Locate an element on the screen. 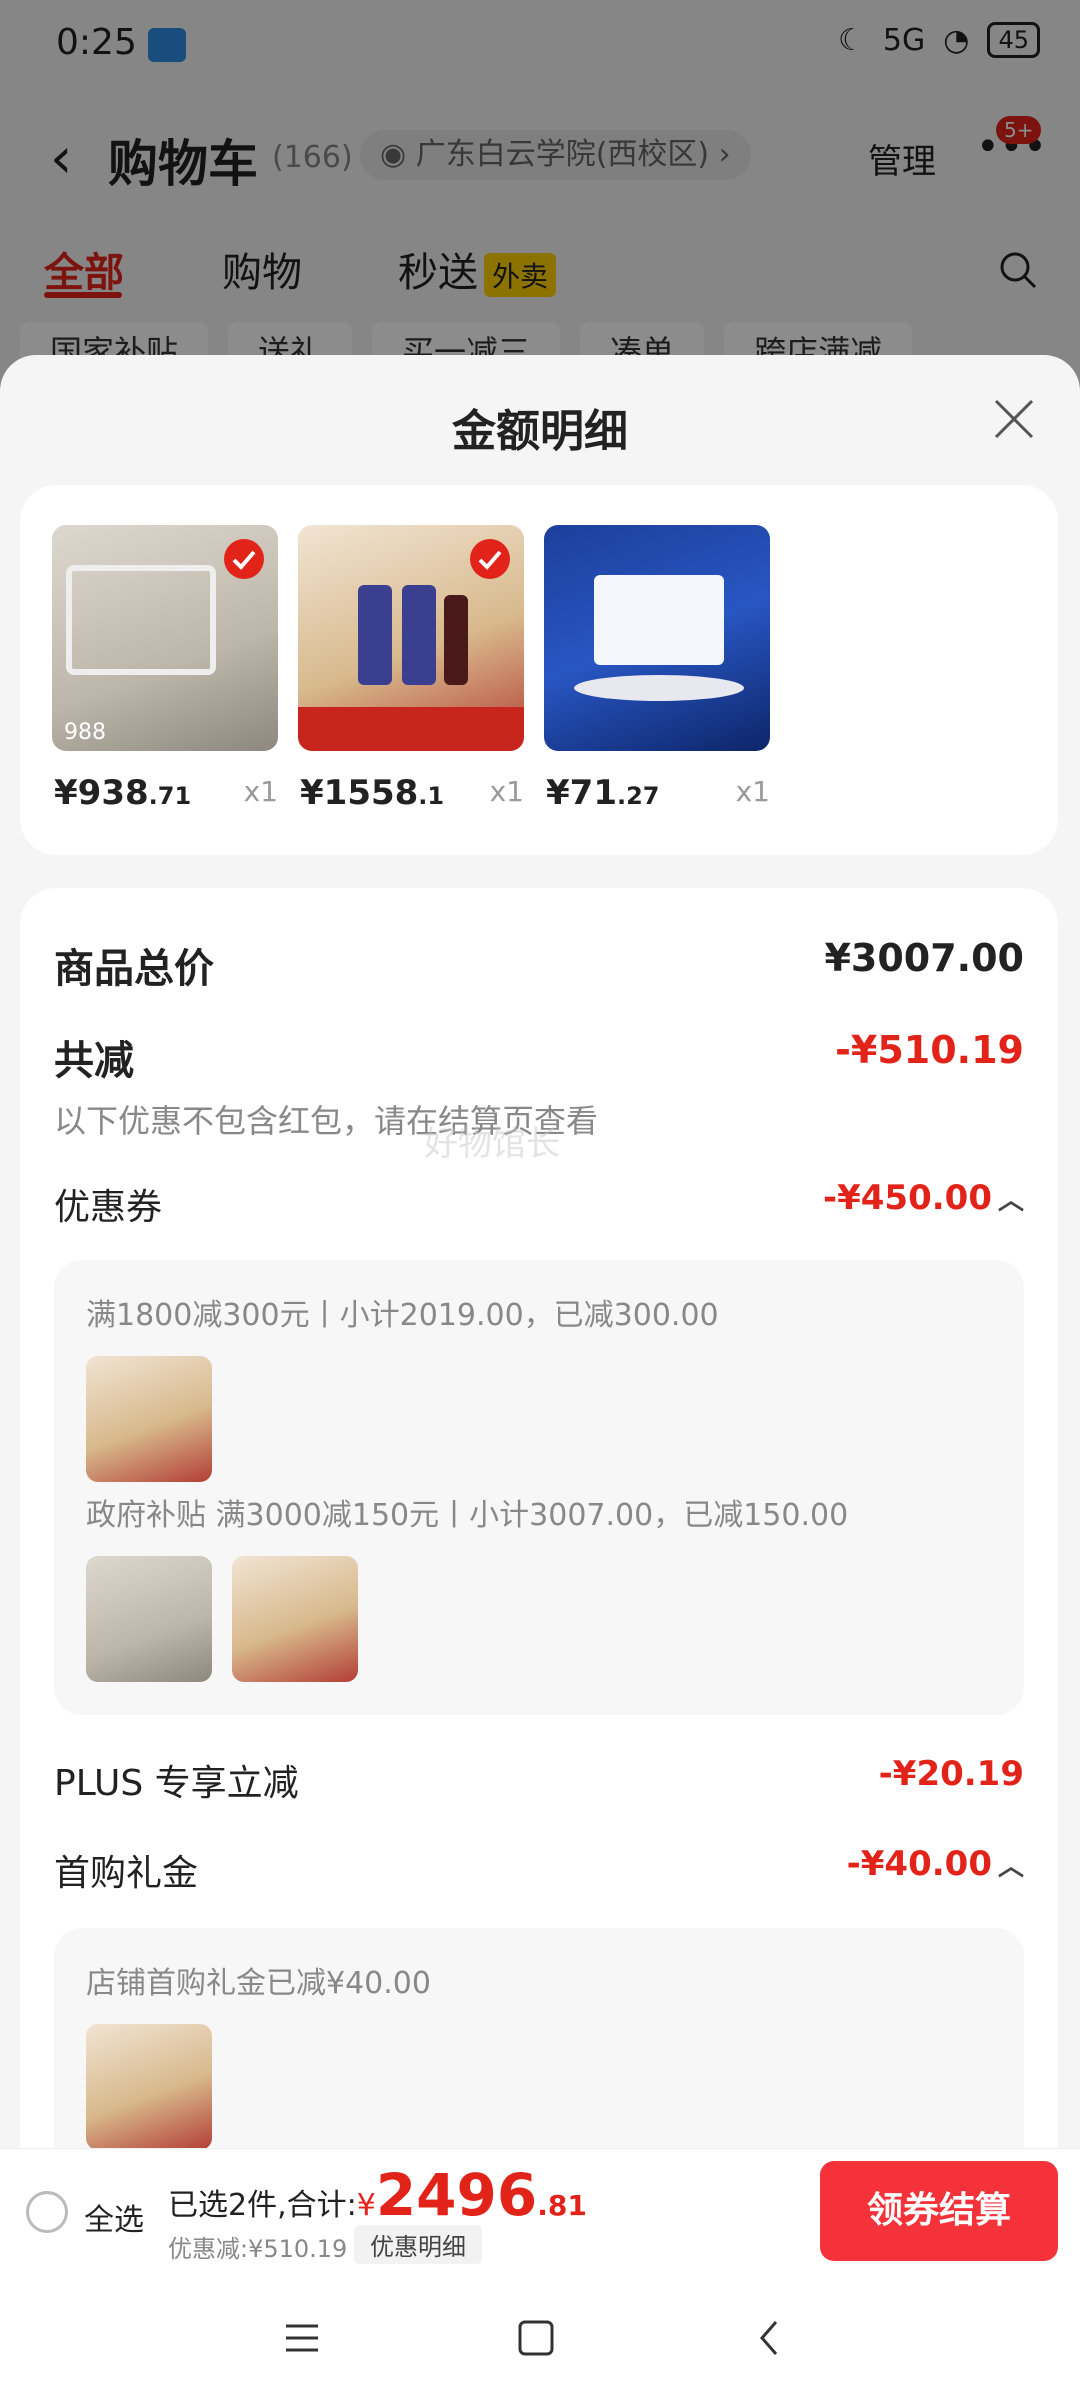 The width and height of the screenshot is (1080, 2400). product-item: ¥71.27 x1 is located at coordinates (657, 669).